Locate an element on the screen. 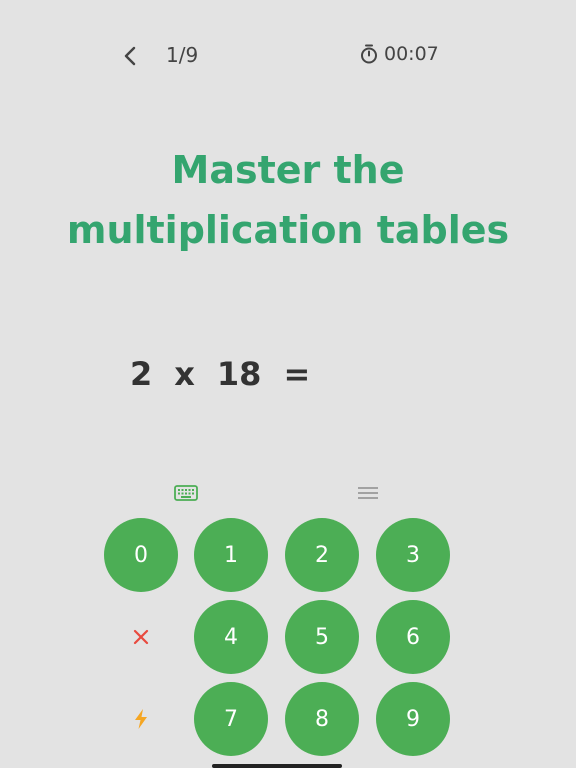  operand-a: 2 is located at coordinates (141, 374).